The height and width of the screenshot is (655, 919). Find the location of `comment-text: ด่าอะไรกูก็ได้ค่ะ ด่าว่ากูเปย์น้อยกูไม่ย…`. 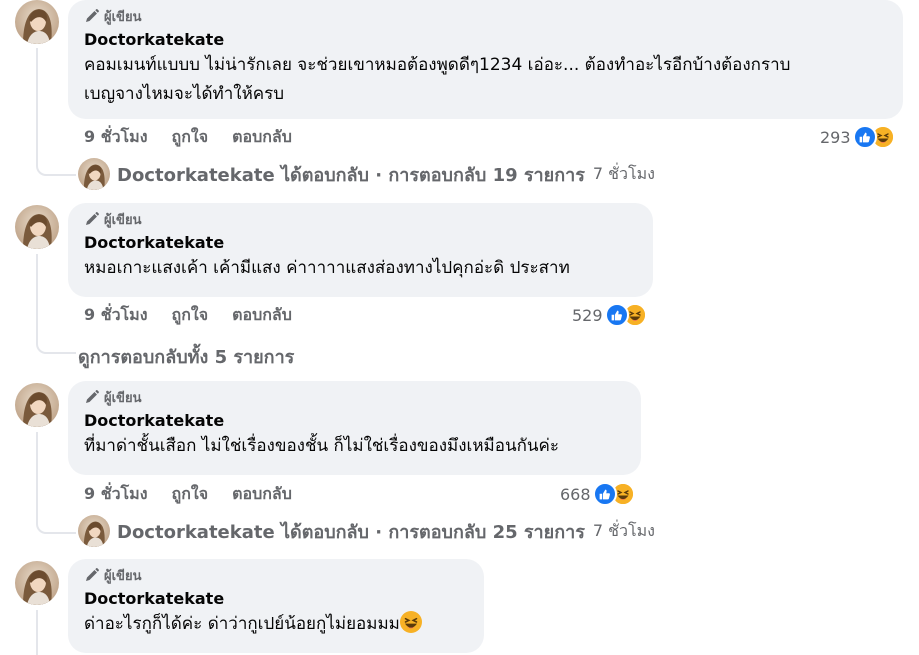

comment-text: ด่าอะไรกูก็ได้ค่ะ ด่าว่ากูเปย์น้อยกูไม่ย… is located at coordinates (276, 624).